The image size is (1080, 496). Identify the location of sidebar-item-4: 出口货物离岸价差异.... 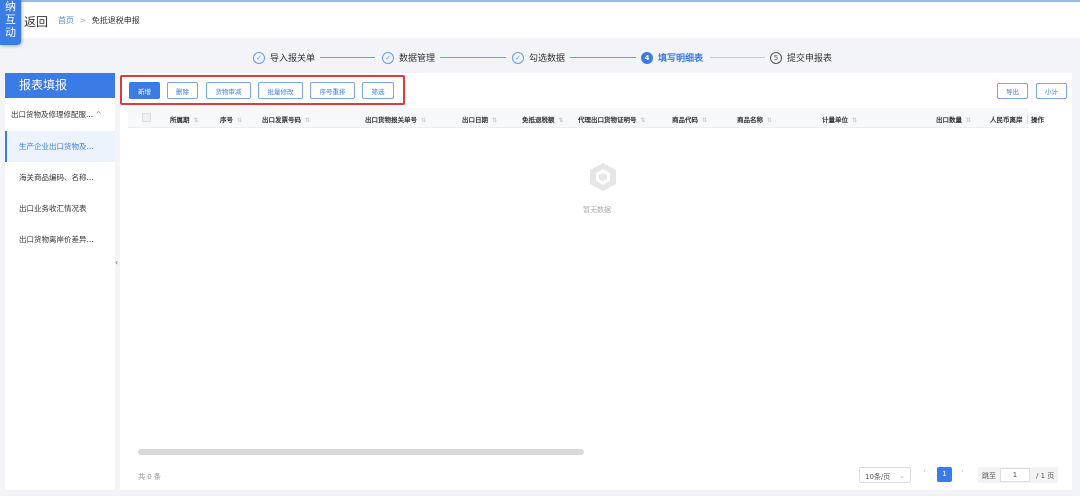
(60, 239).